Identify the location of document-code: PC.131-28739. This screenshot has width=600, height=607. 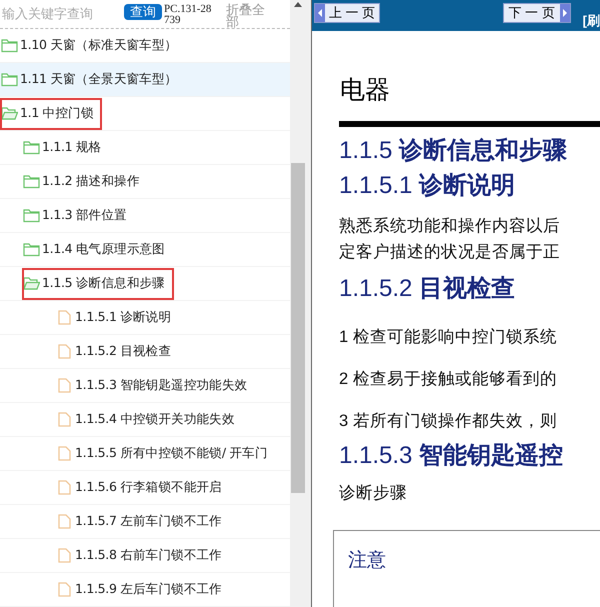
(188, 15).